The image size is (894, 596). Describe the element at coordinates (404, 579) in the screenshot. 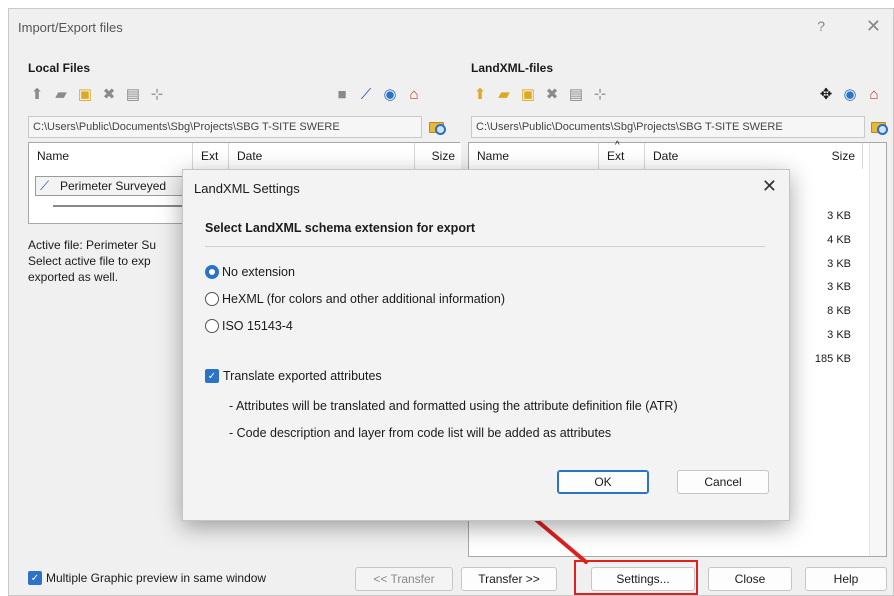

I see `transfer-back-button: << Transfer` at that location.